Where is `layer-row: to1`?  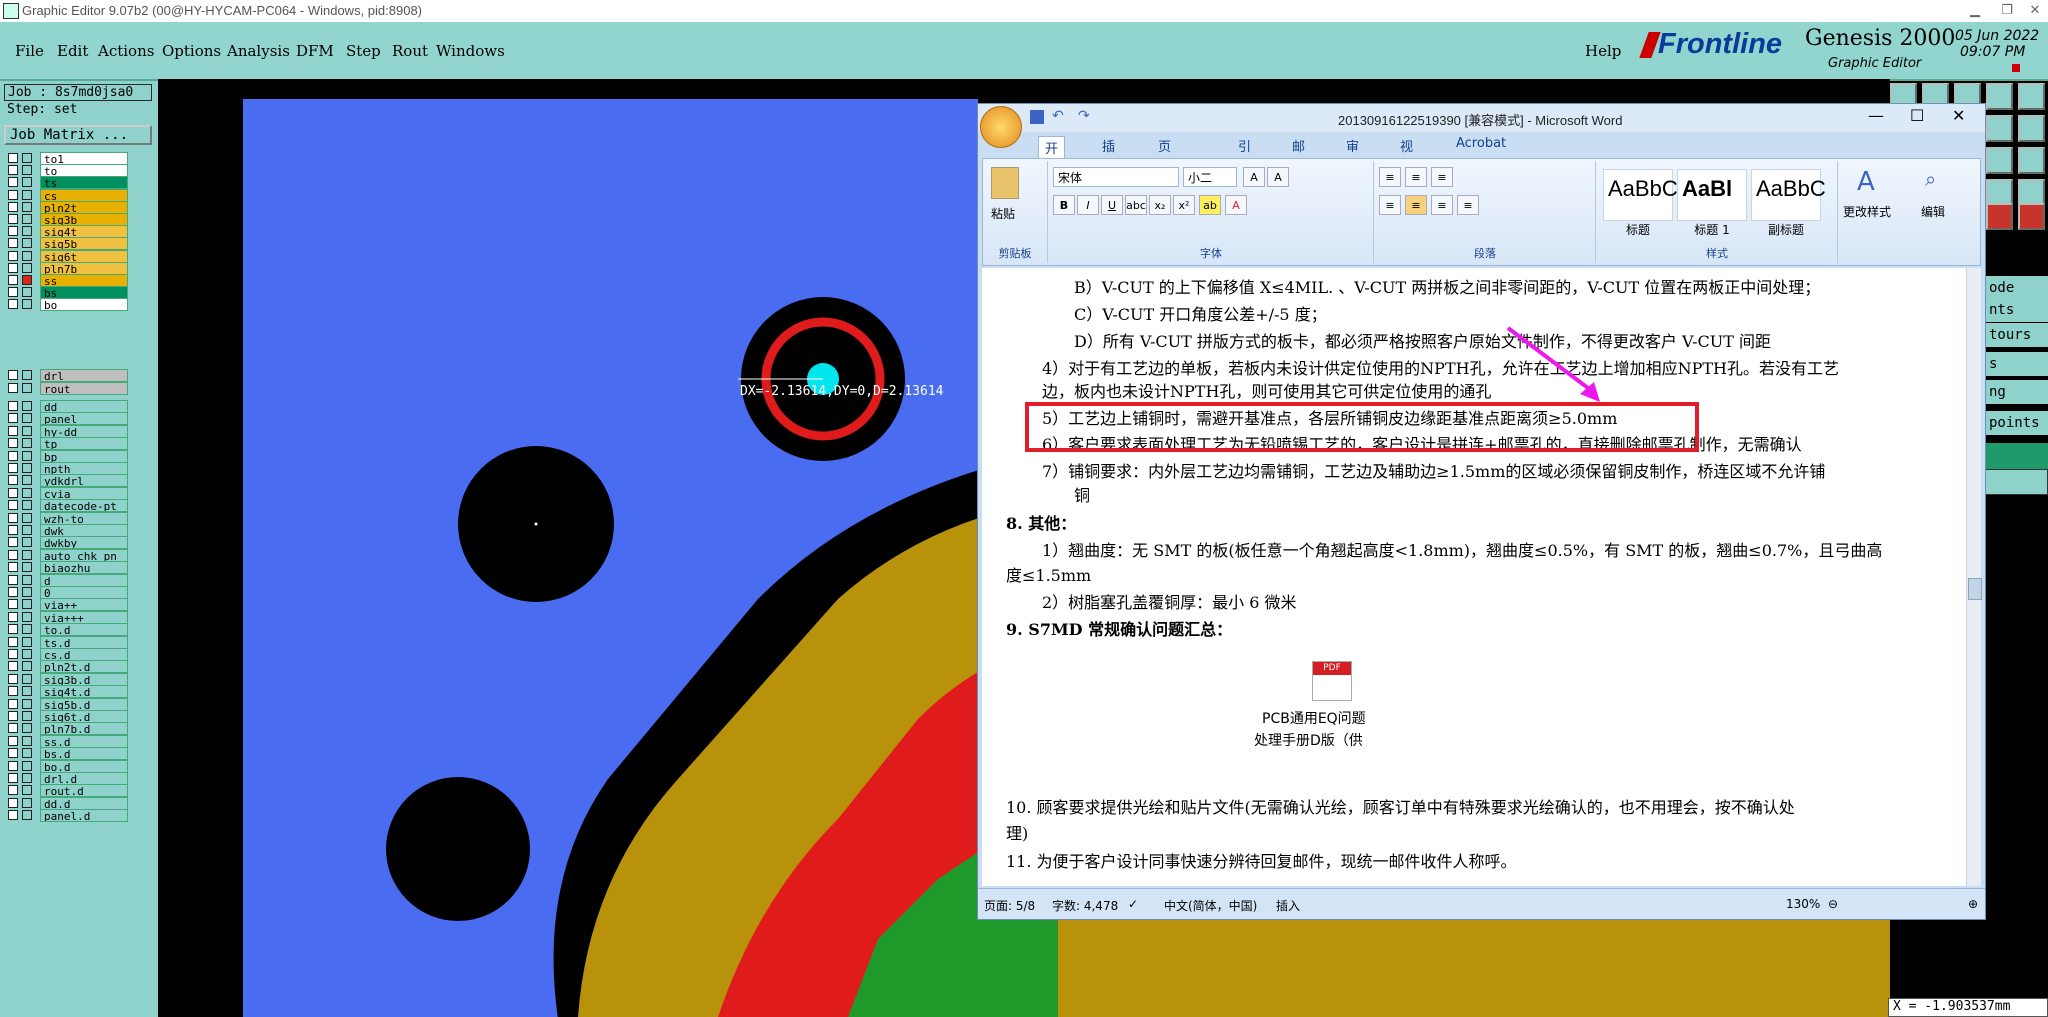
layer-row: to1 is located at coordinates (80, 158).